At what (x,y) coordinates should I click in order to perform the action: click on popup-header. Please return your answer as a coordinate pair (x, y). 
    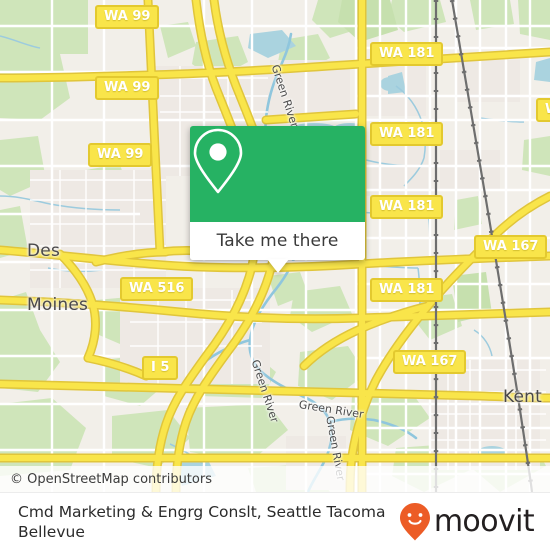
    Looking at the image, I should click on (277, 174).